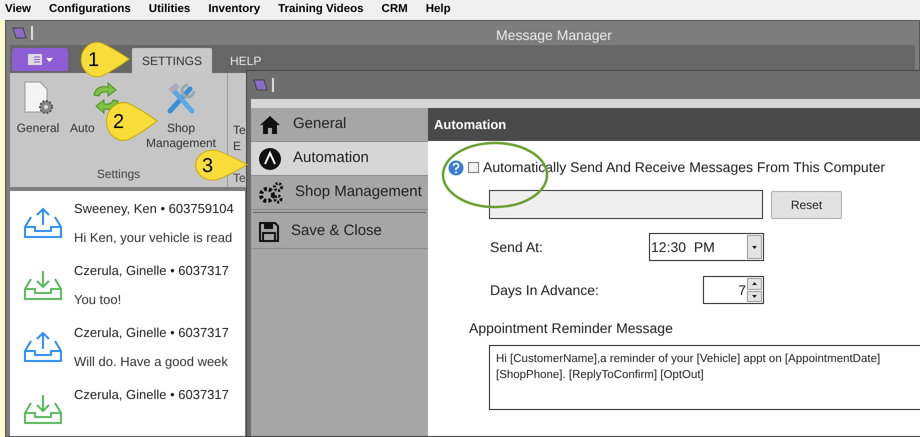 The width and height of the screenshot is (920, 437). Describe the element at coordinates (154, 209) in the screenshot. I see `message-sender: Sweeney, Ken • 603759104` at that location.